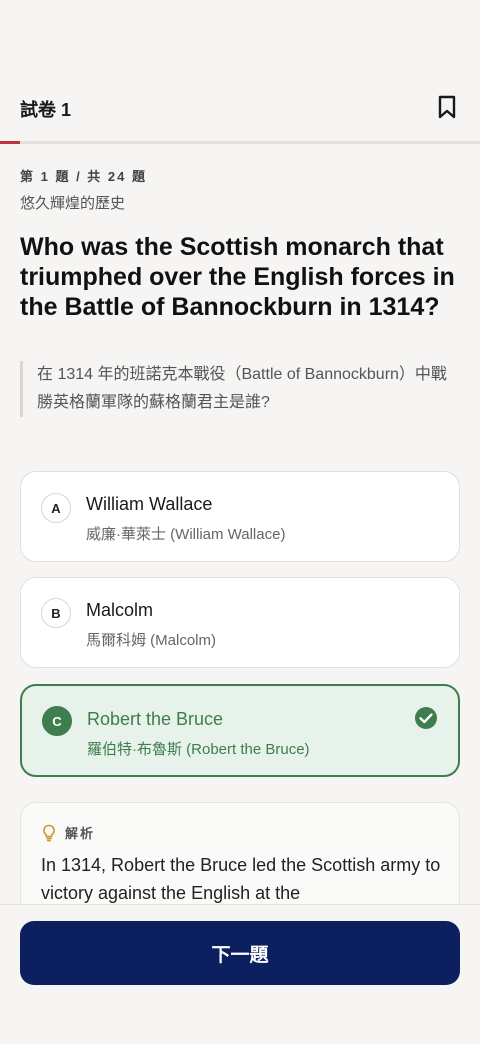  I want to click on option-letter: A, so click(56, 508).